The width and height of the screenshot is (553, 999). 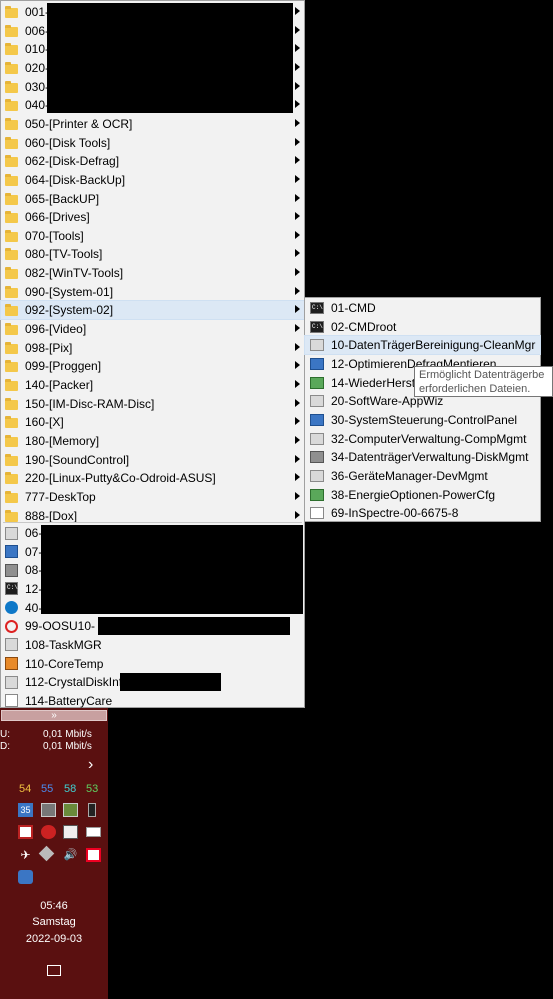 I want to click on download-rate: 0,01 Mbit/s, so click(x=67, y=746).